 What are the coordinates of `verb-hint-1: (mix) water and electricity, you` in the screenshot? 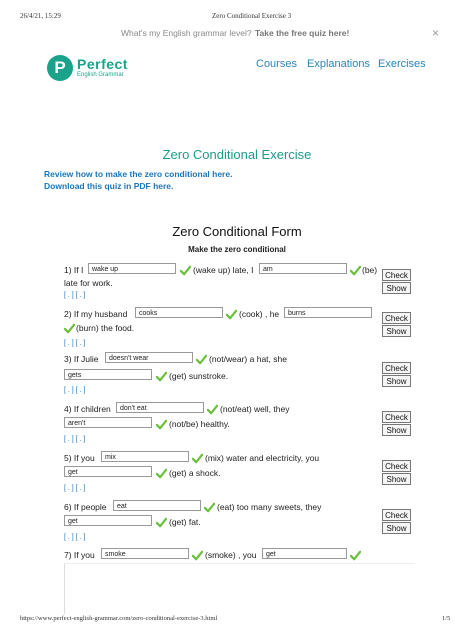 It's located at (262, 458).